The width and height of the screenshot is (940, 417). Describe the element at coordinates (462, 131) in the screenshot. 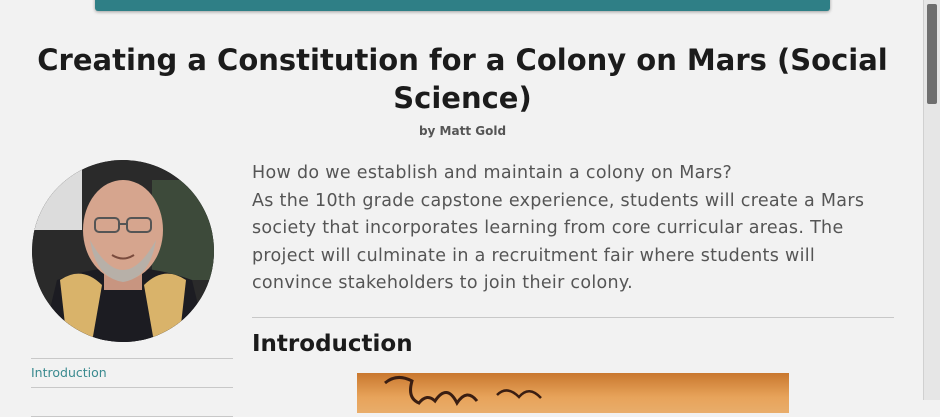

I see `author-byline: by Matt Gold` at that location.